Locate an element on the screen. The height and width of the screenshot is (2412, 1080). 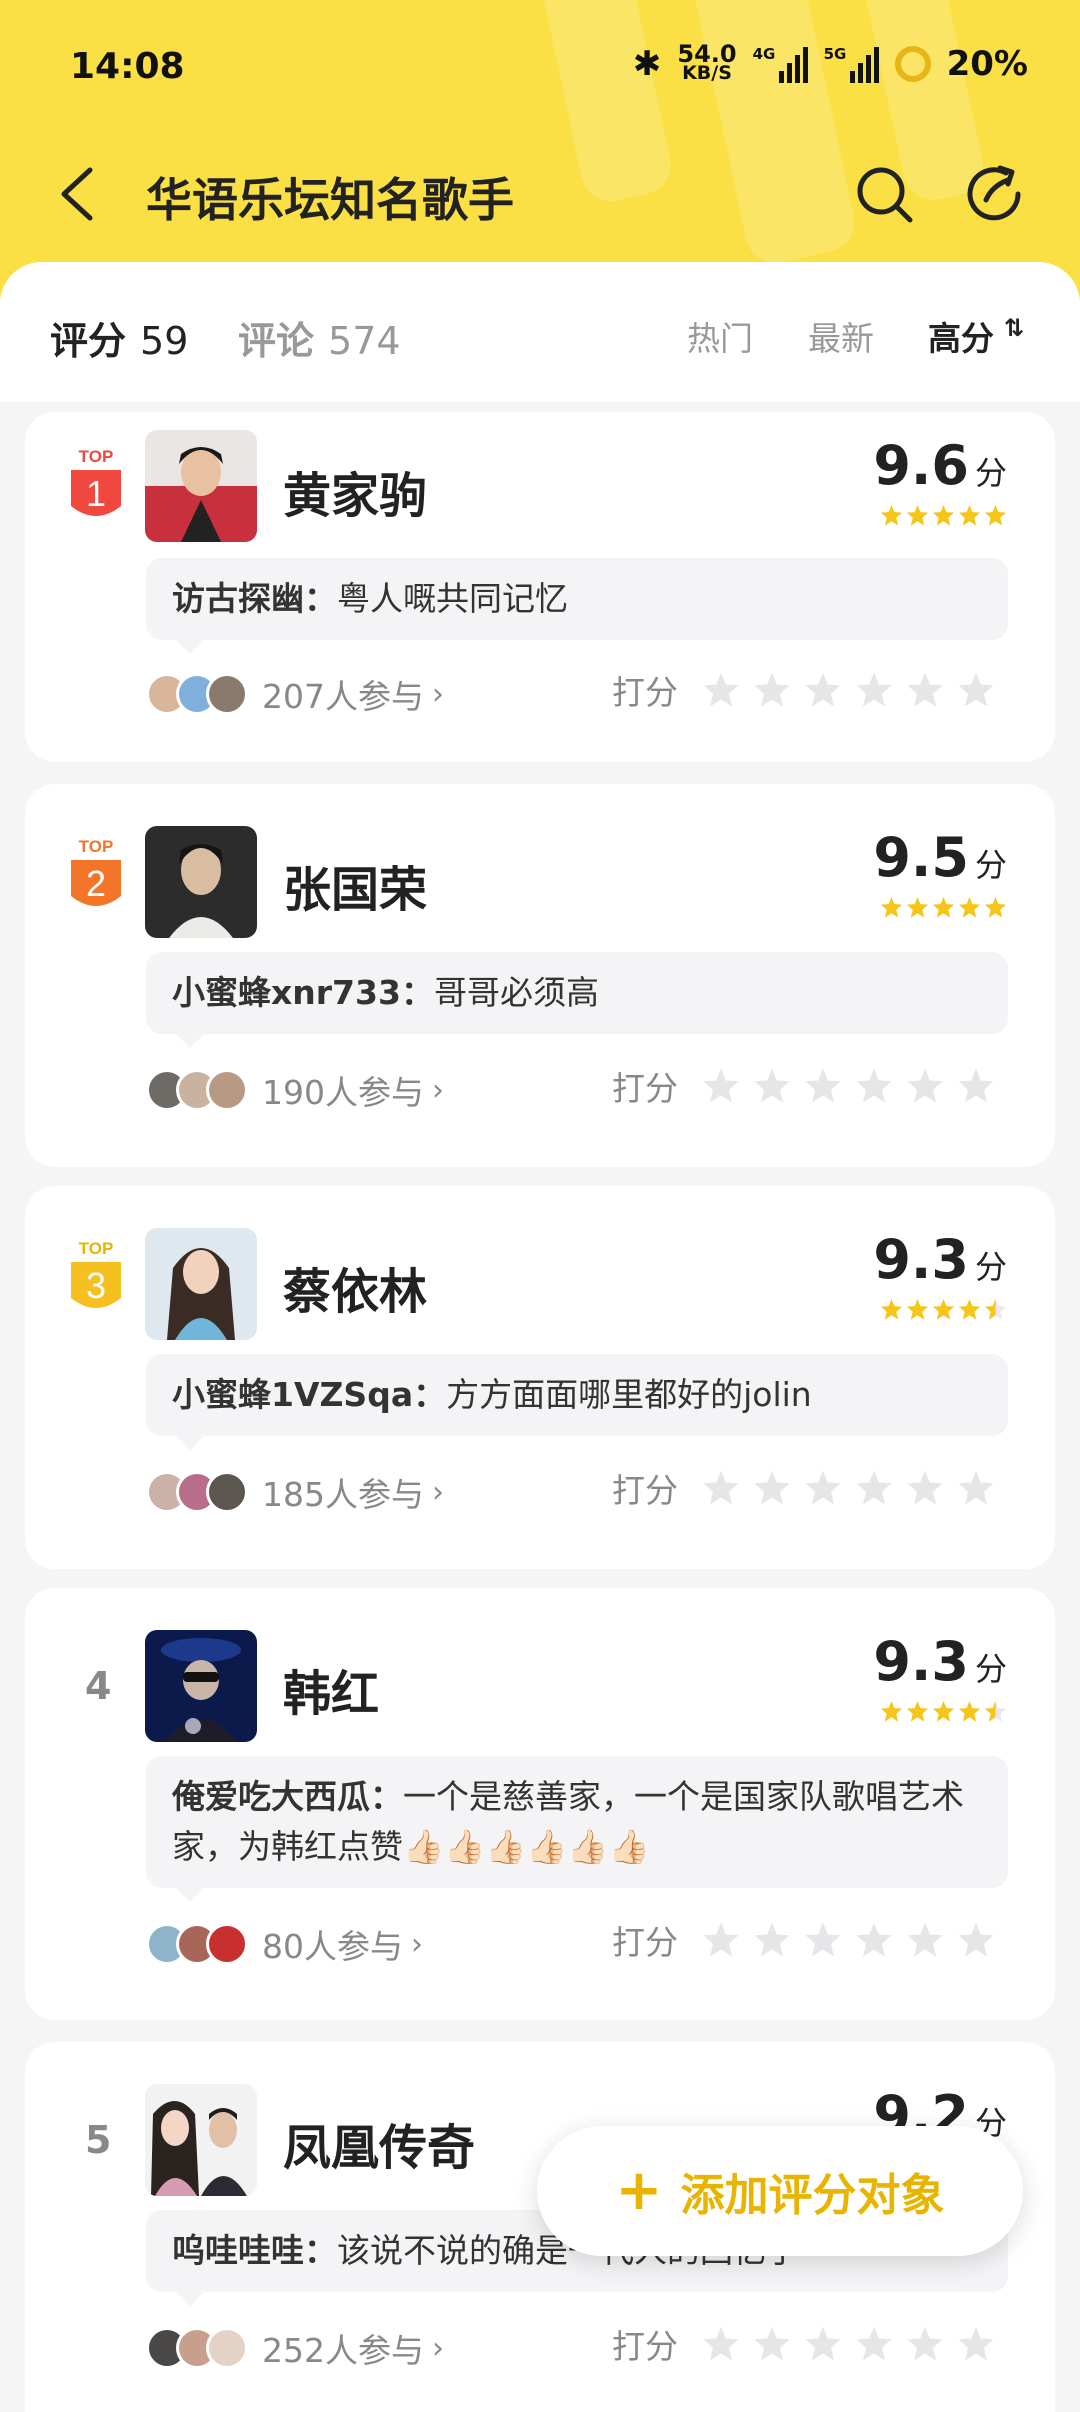
top-comment: 小蜜蜂xnr733：哥哥必须高 is located at coordinates (577, 1000).